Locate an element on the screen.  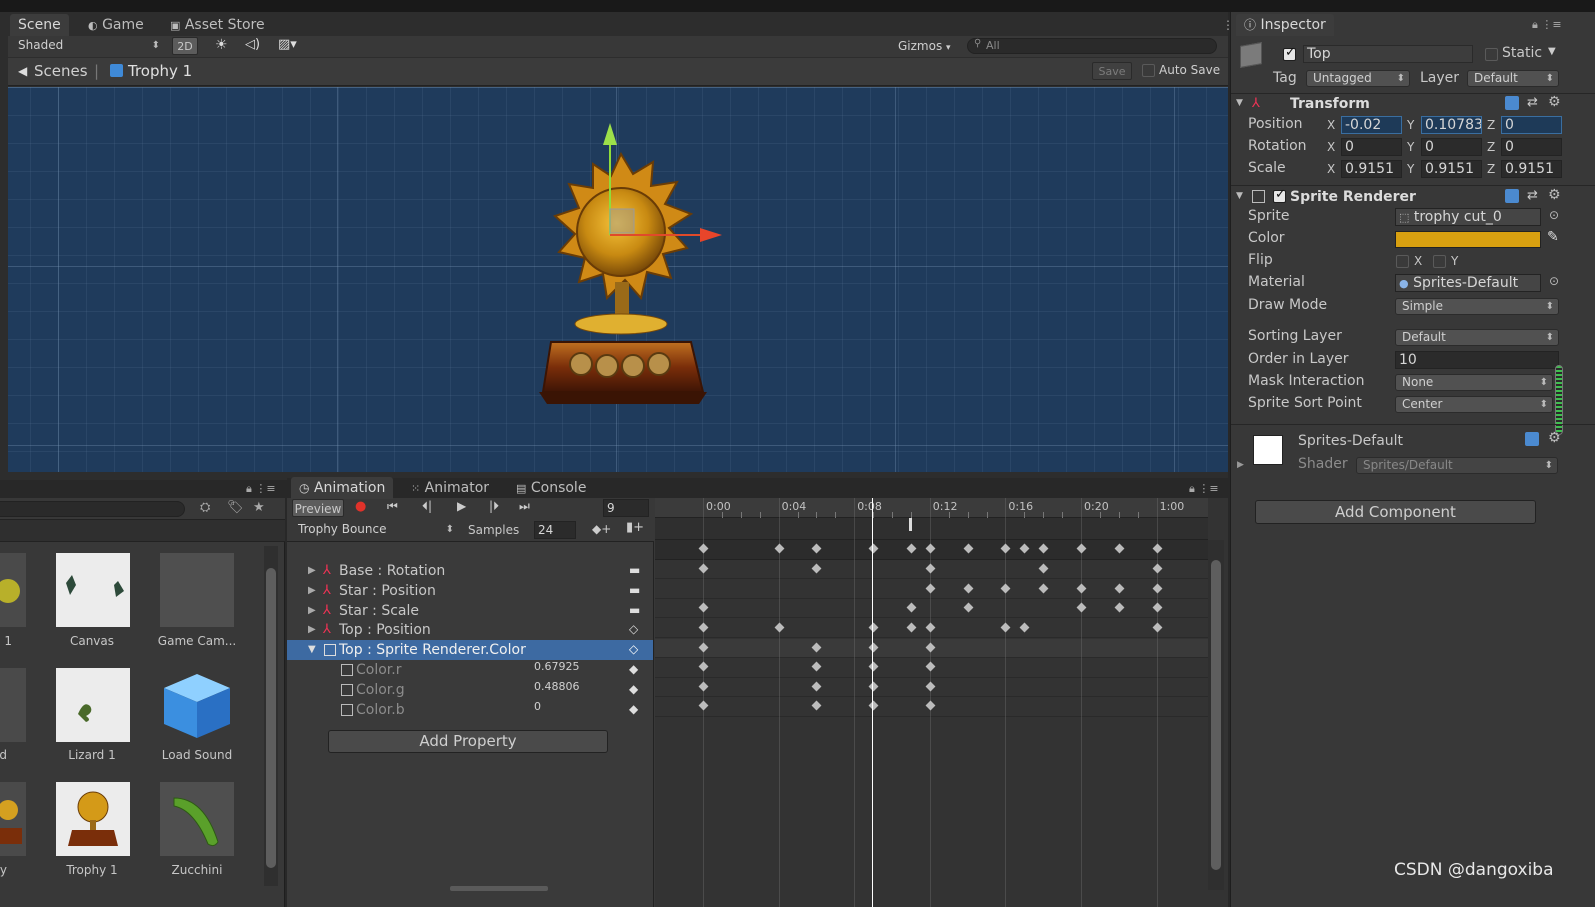
back-icon: ◀ is located at coordinates (22, 71).